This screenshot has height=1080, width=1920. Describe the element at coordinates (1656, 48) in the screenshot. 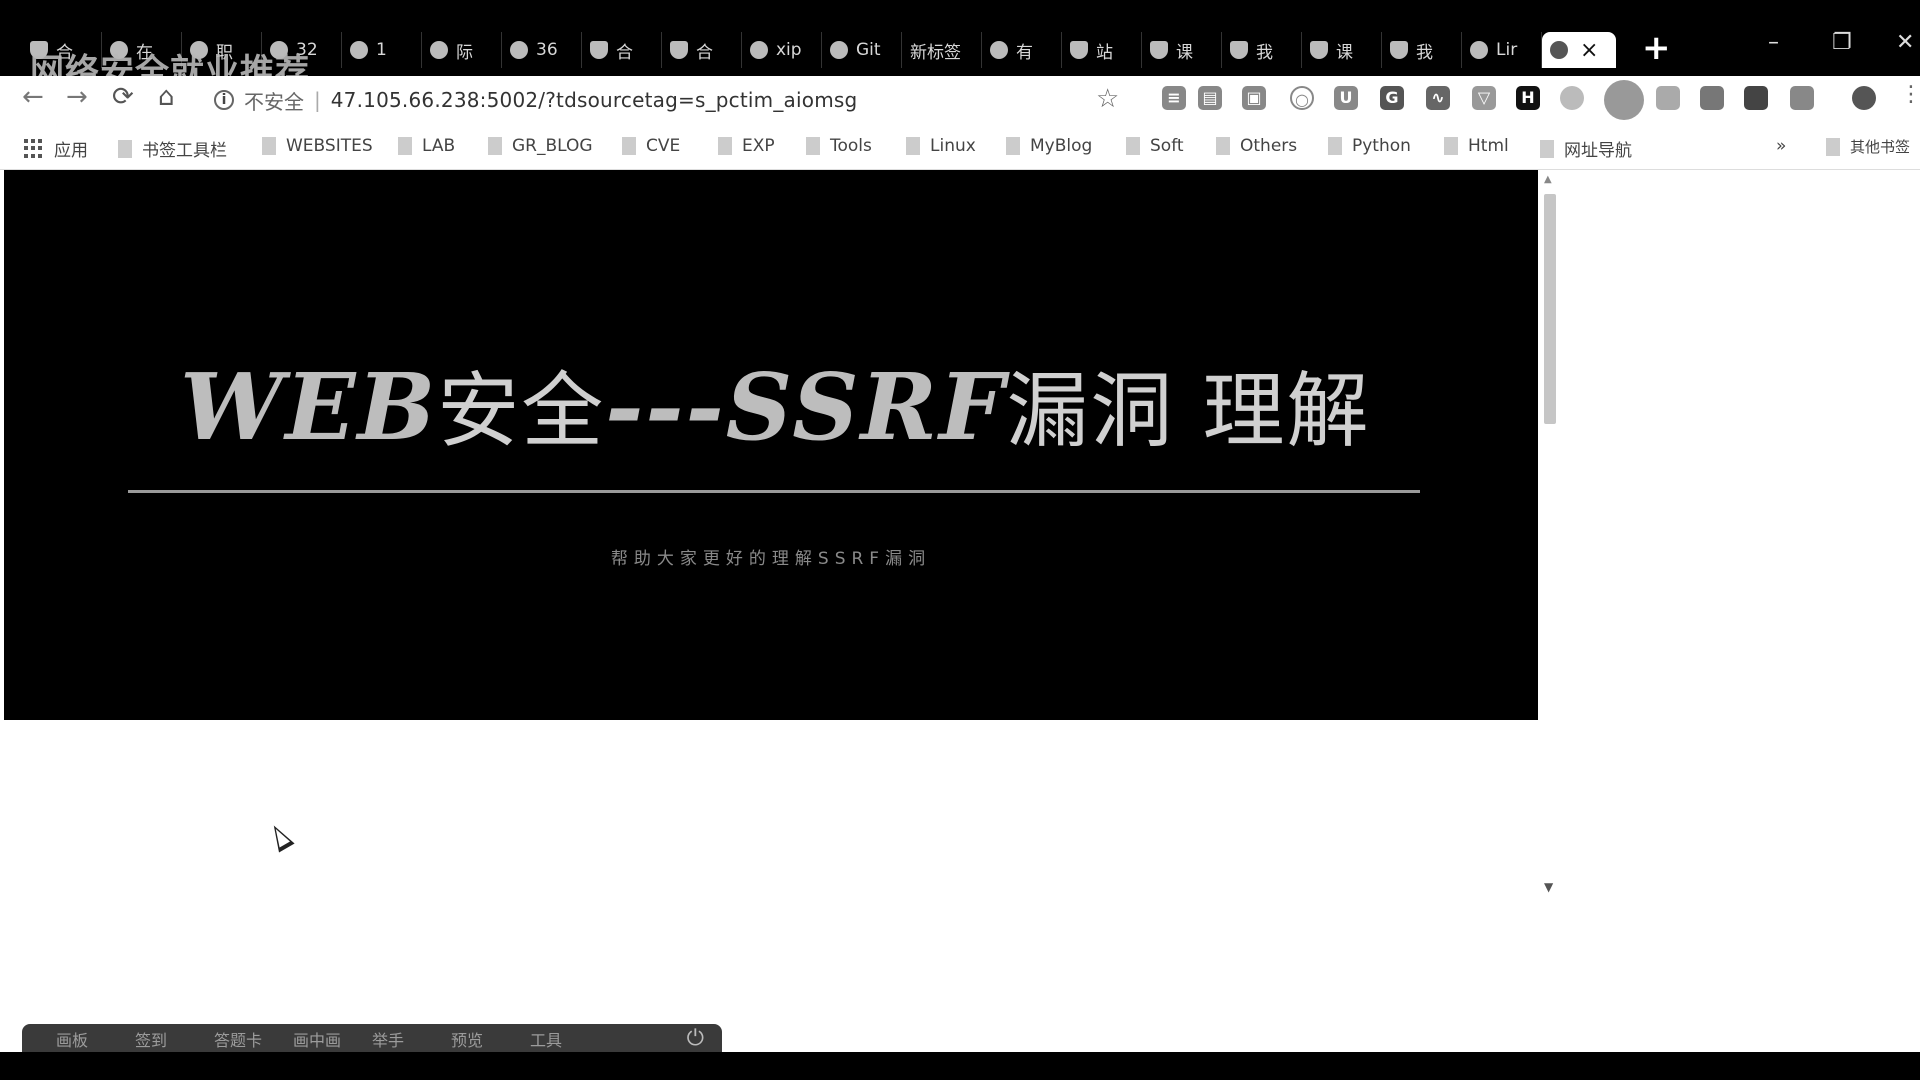

I see `new-tab-button: +` at that location.